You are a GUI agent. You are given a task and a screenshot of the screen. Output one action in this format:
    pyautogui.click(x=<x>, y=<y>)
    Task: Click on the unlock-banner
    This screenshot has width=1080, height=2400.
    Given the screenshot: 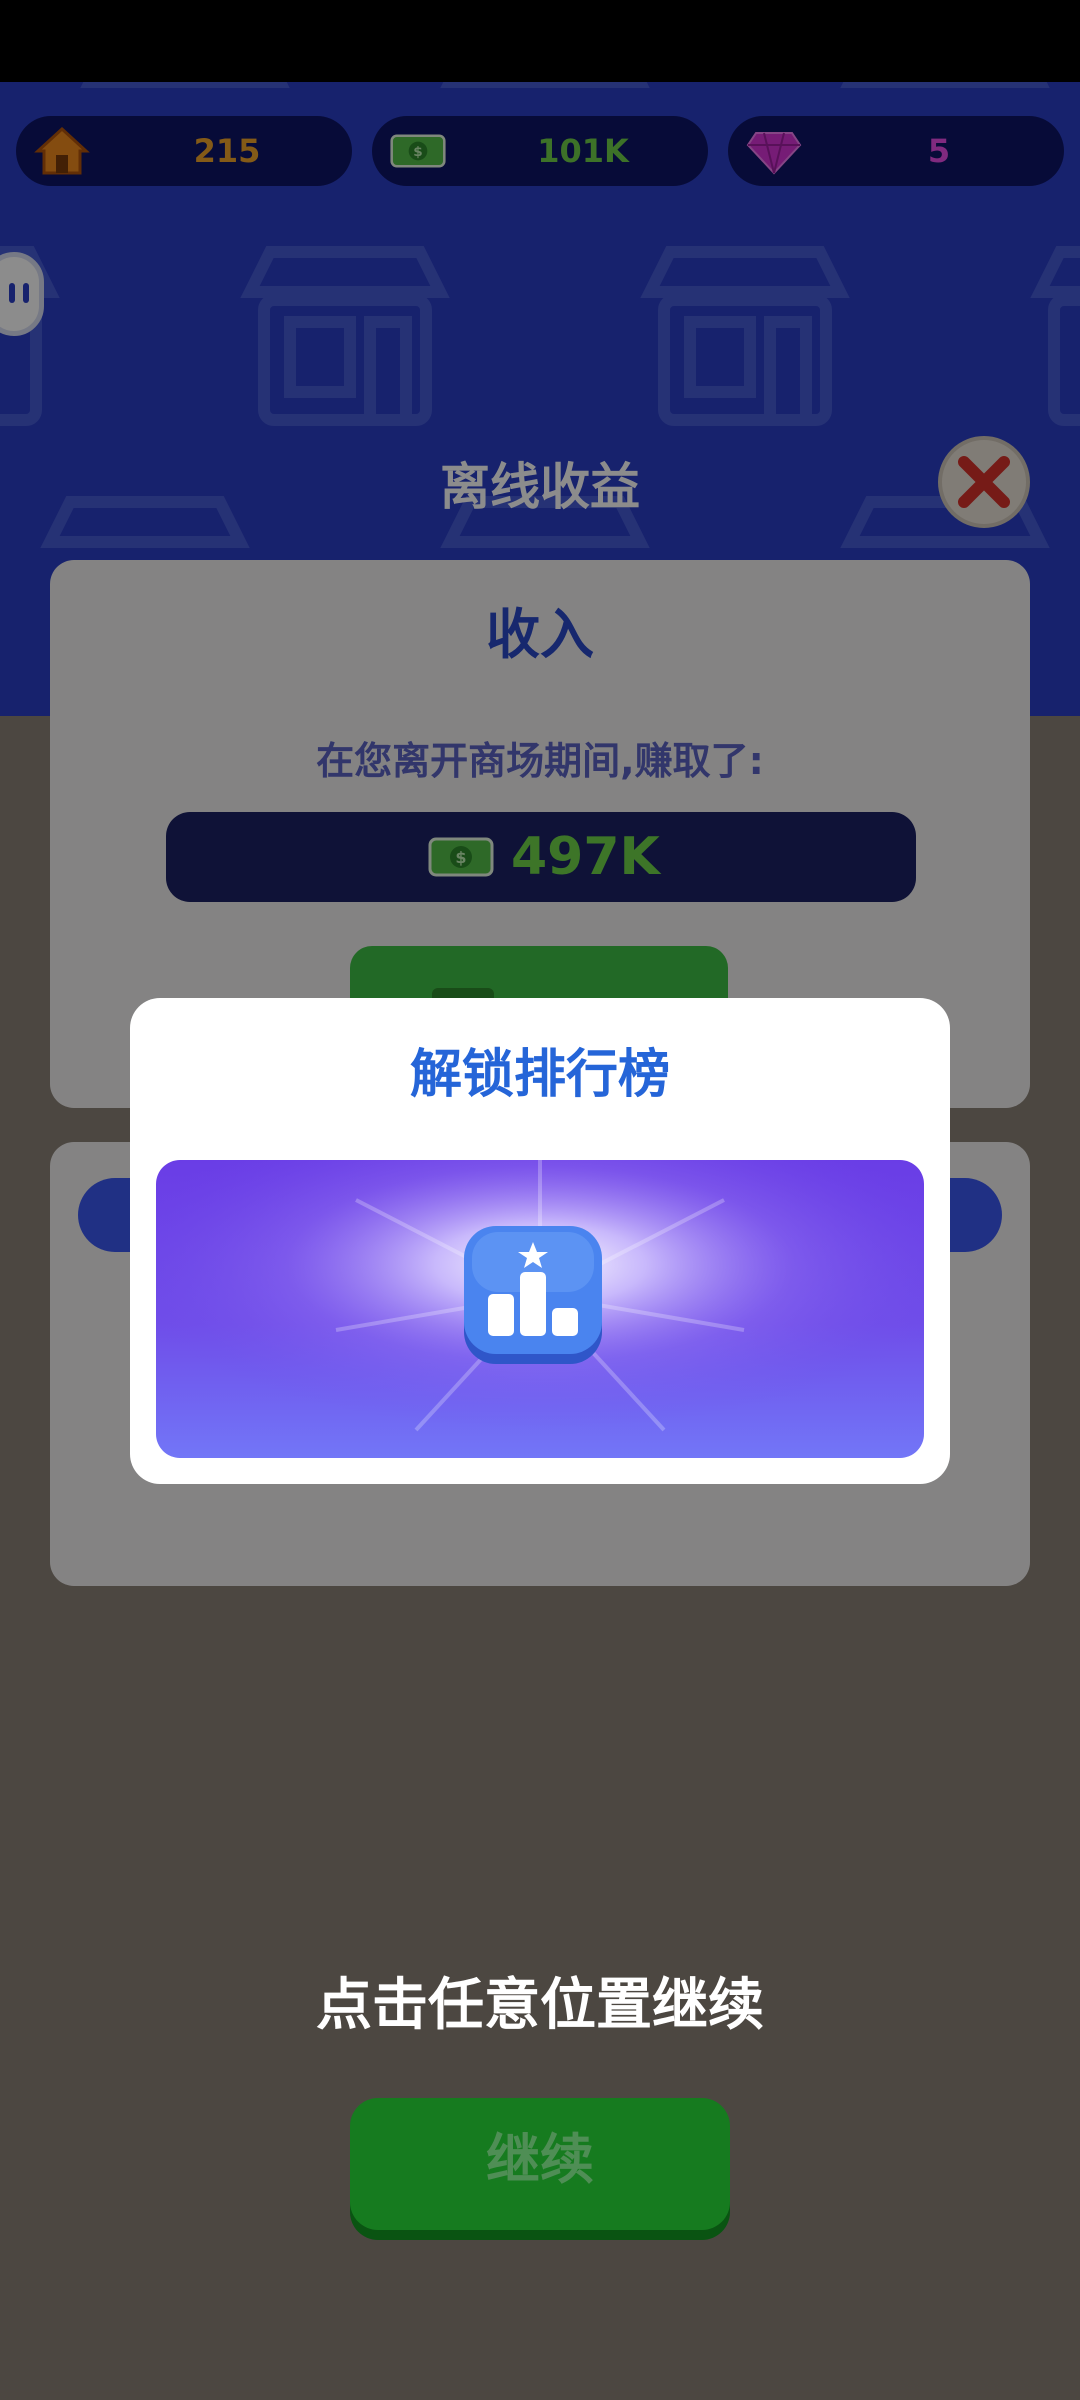 What is the action you would take?
    pyautogui.click(x=540, y=1309)
    